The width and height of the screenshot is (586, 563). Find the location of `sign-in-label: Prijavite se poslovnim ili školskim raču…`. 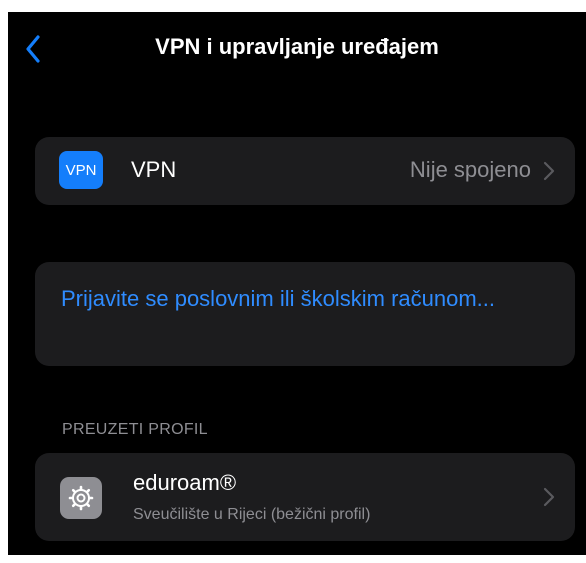

sign-in-label: Prijavite se poslovnim ili školskim raču… is located at coordinates (278, 298).